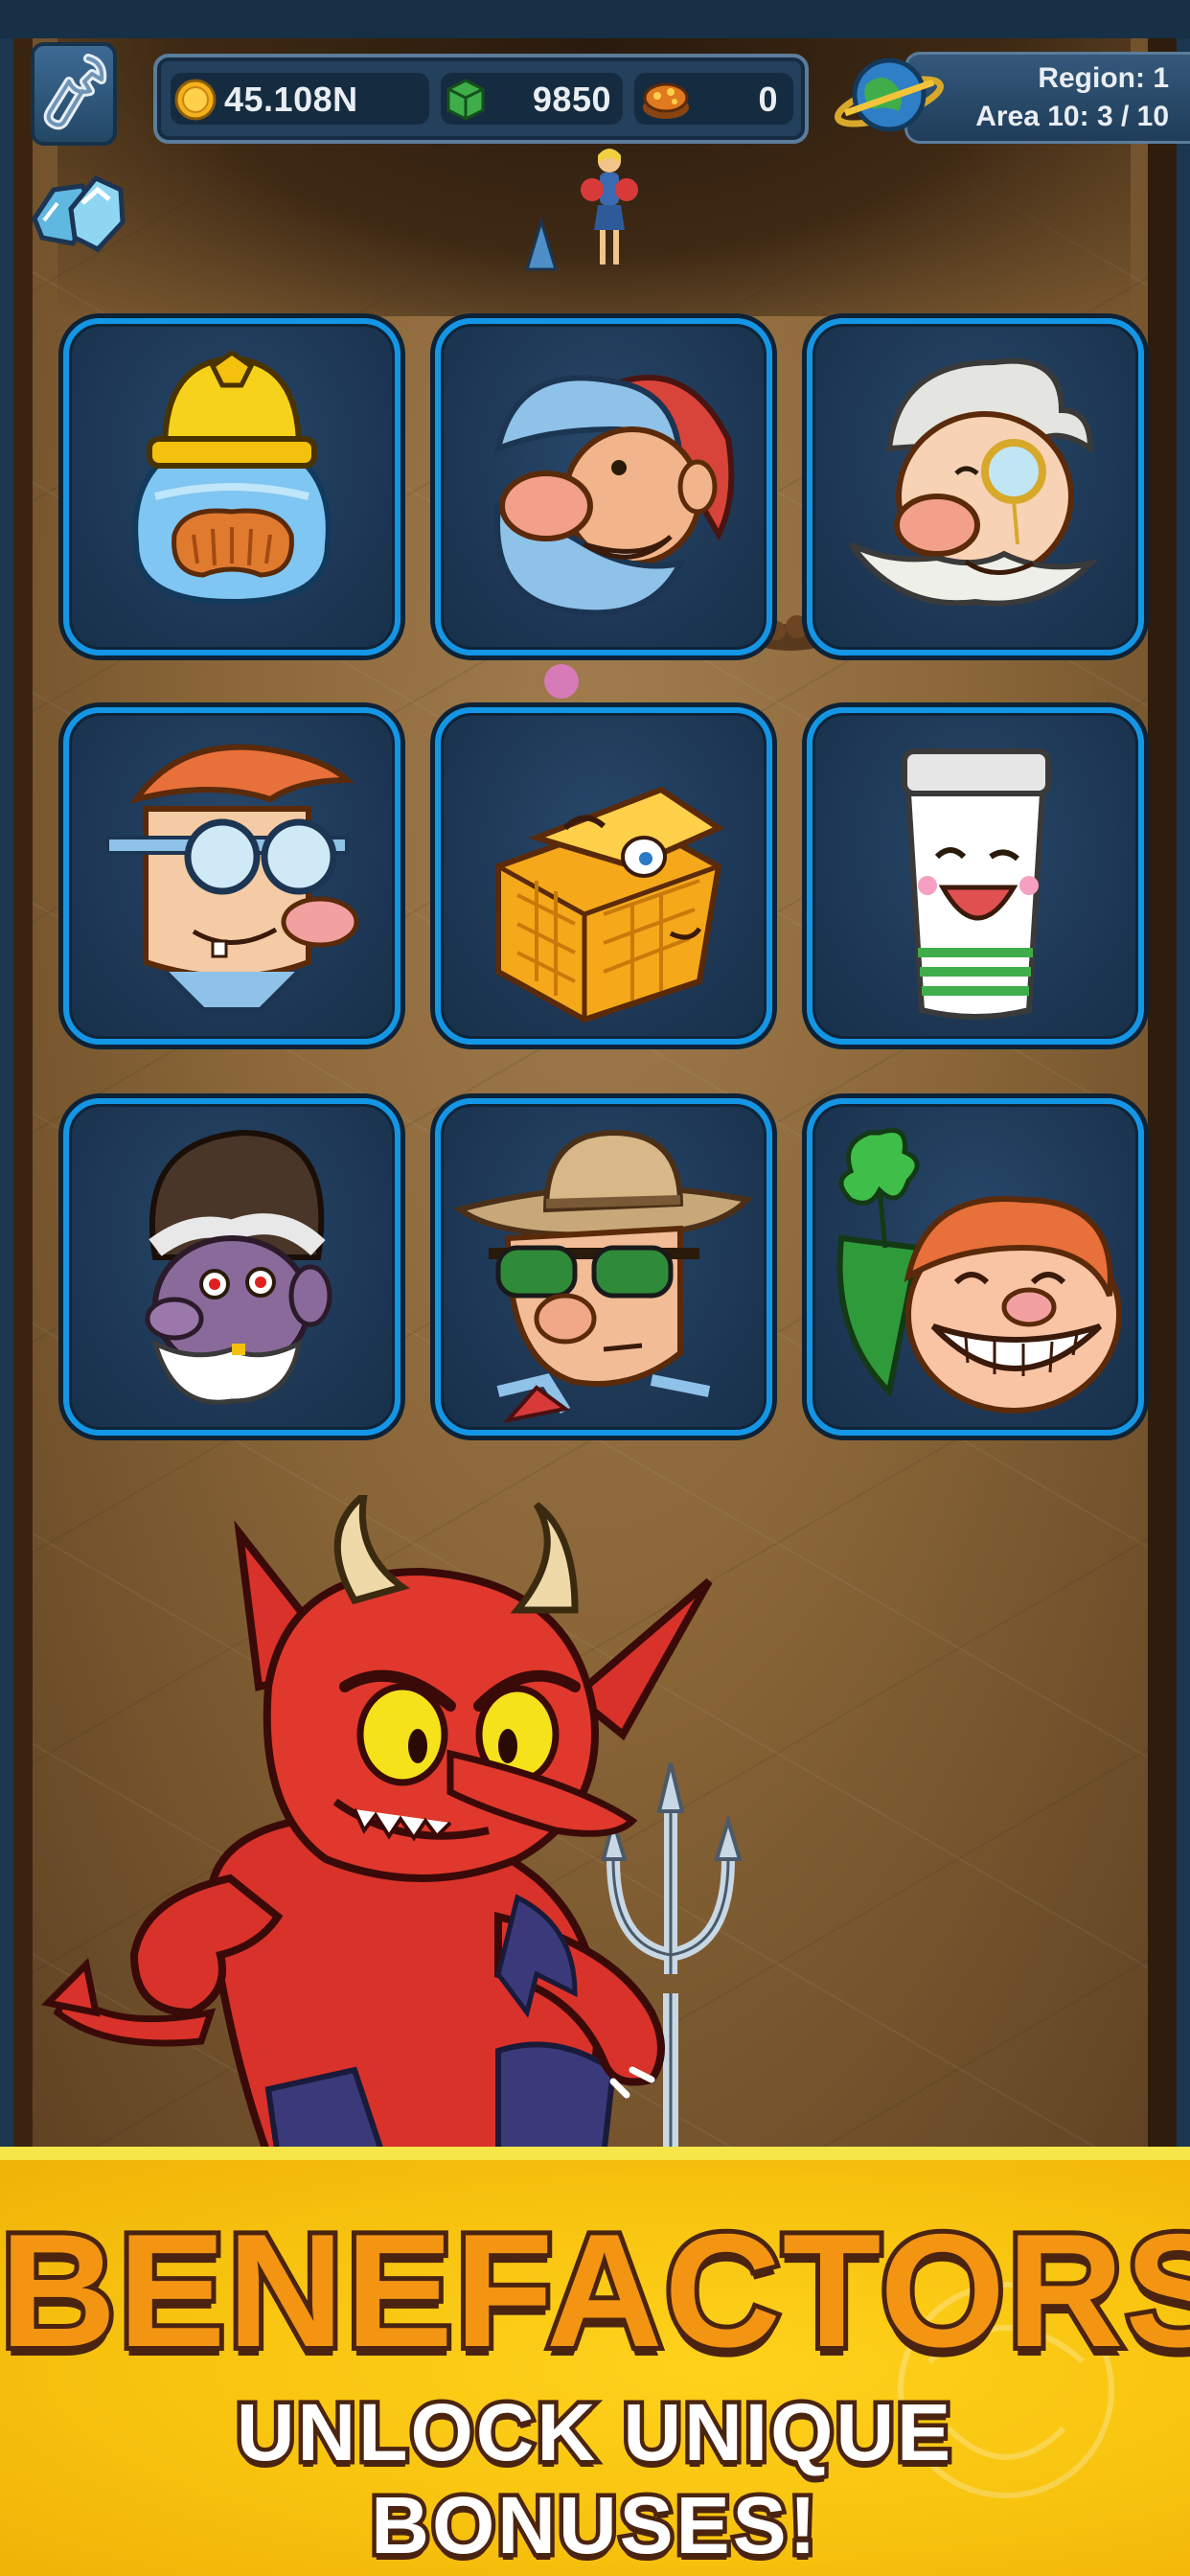  Describe the element at coordinates (714, 99) in the screenshot. I see `nuggets-pill: 0` at that location.